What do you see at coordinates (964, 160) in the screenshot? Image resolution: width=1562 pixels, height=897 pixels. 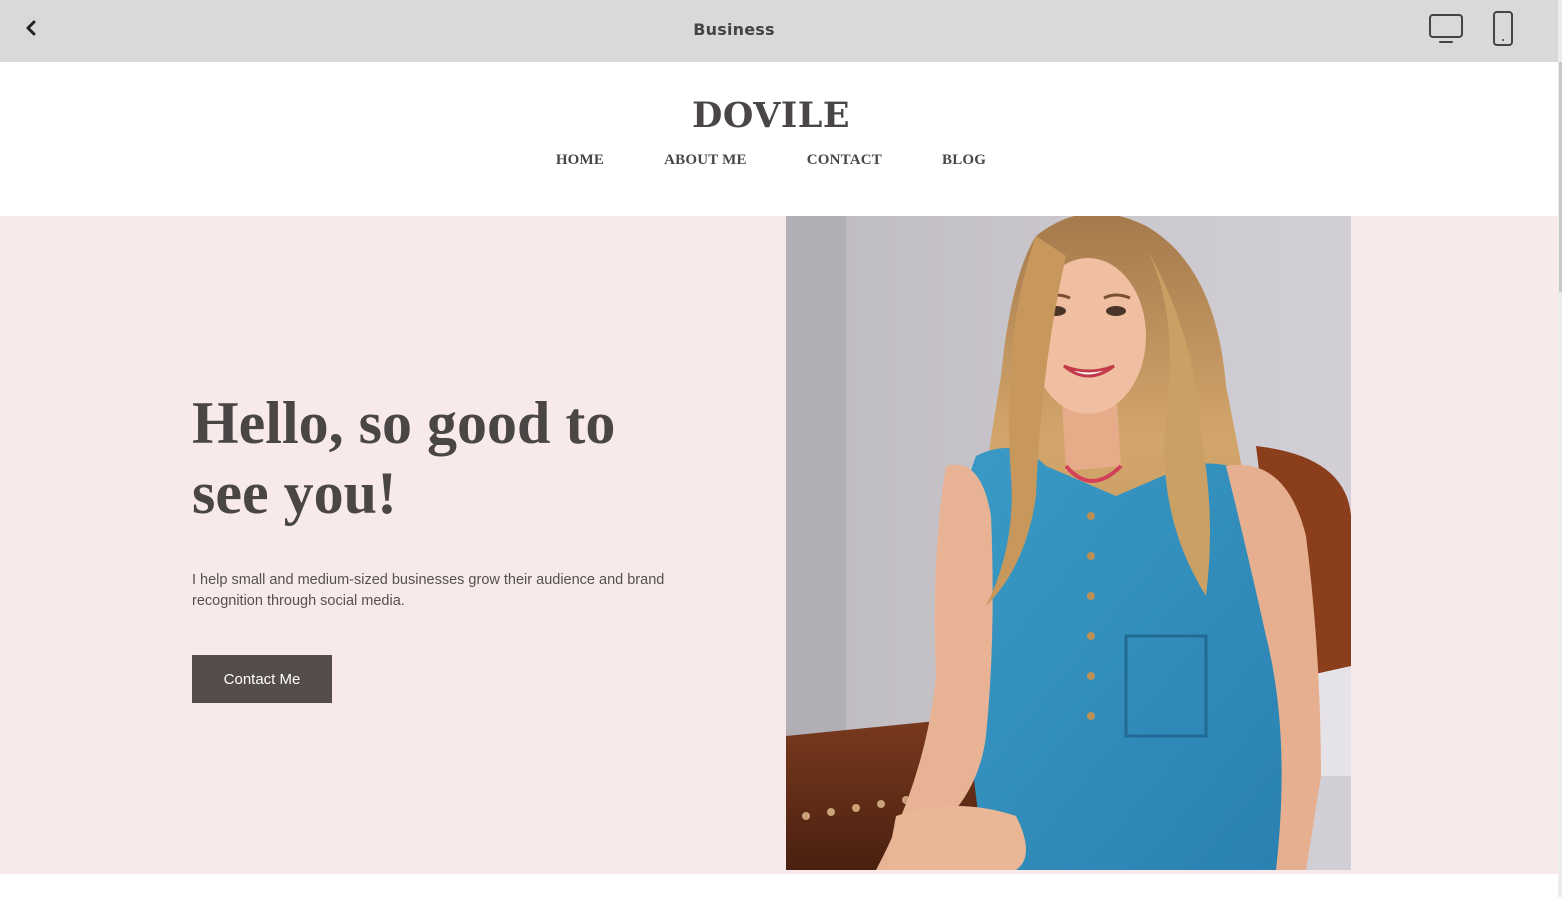 I see `nav-blog: BLOG` at bounding box center [964, 160].